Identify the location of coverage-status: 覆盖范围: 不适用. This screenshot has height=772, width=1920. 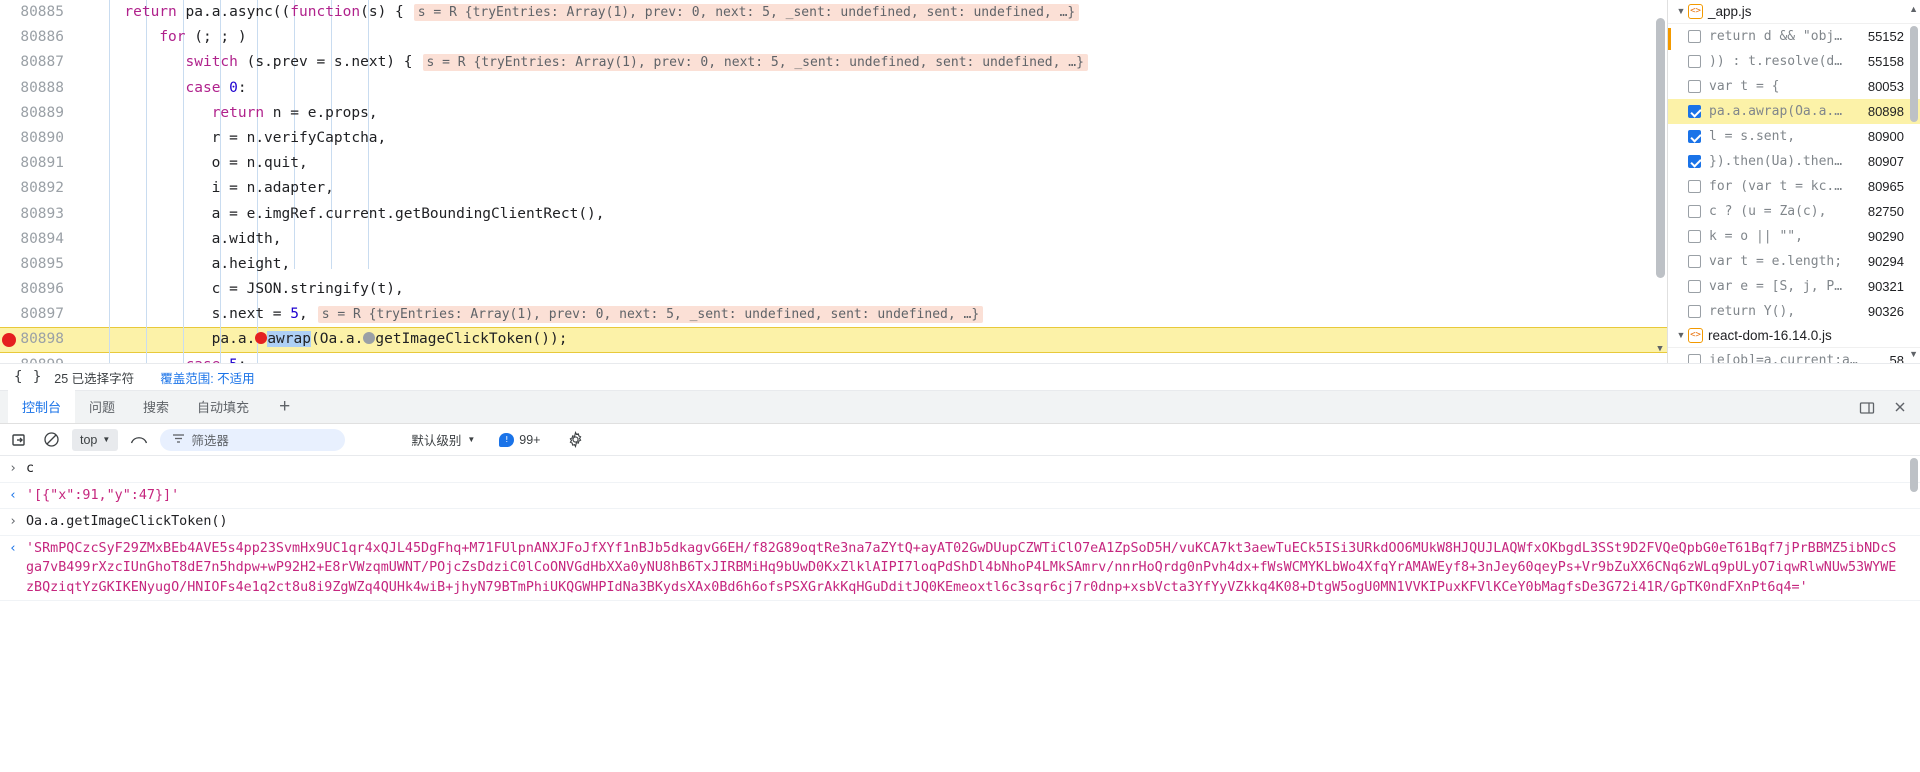
(207, 377).